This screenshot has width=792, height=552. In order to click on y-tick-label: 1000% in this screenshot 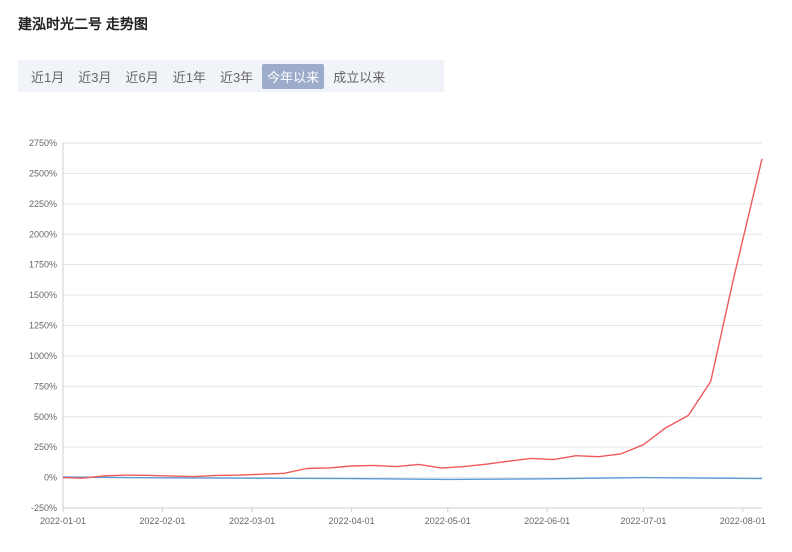, I will do `click(43, 356)`.